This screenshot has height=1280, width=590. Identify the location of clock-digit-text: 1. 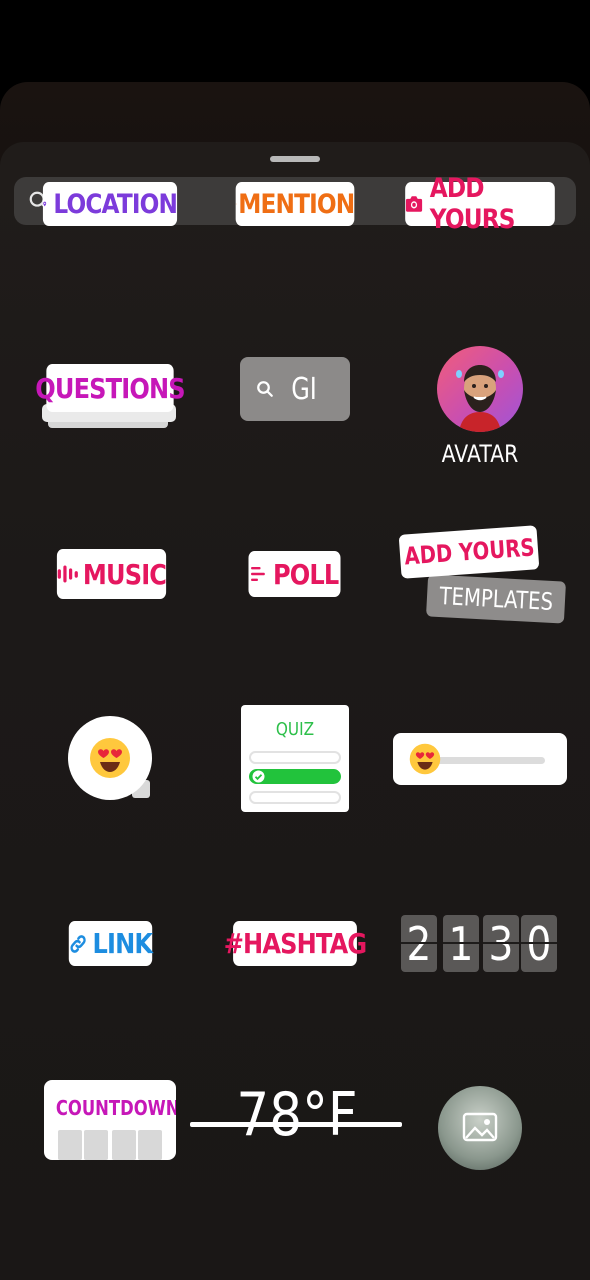
(461, 944).